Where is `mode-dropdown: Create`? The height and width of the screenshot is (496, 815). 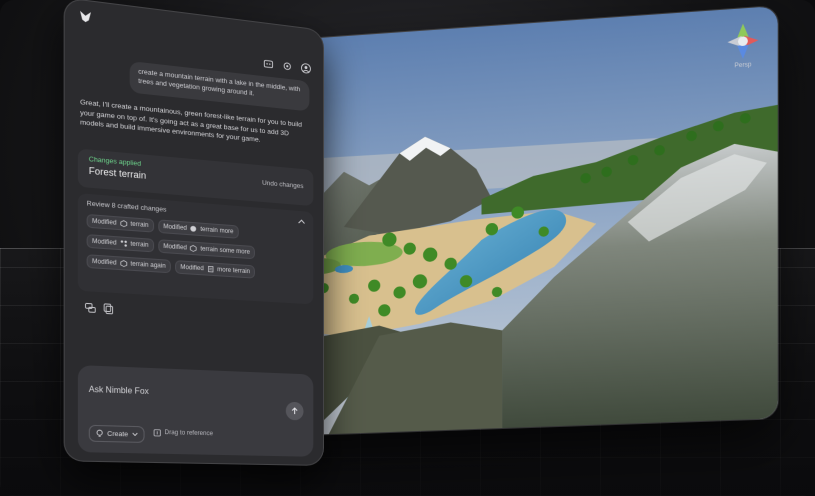 mode-dropdown: Create is located at coordinates (116, 433).